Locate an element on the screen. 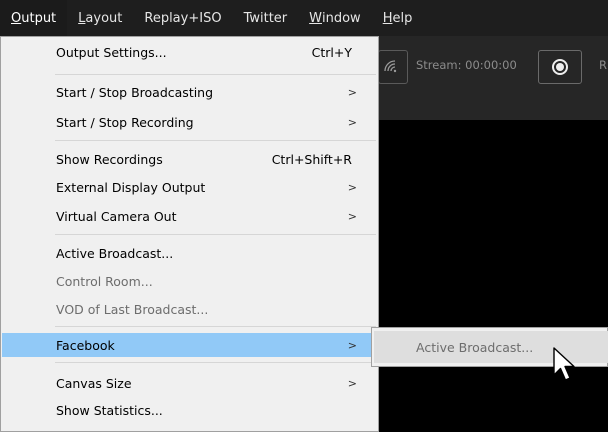 The image size is (608, 432). record-icon is located at coordinates (560, 67).